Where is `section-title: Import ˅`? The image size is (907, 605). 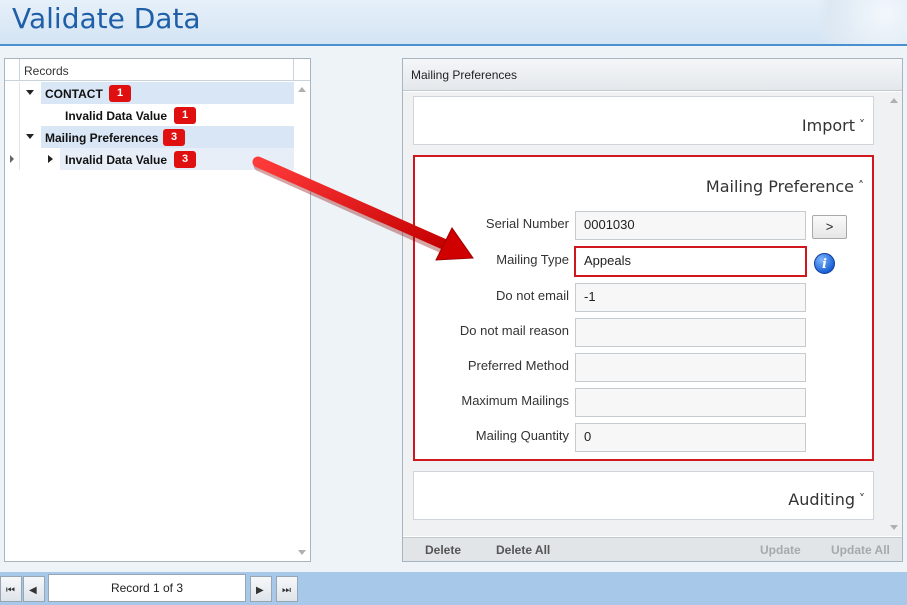
section-title: Import ˅ is located at coordinates (833, 125).